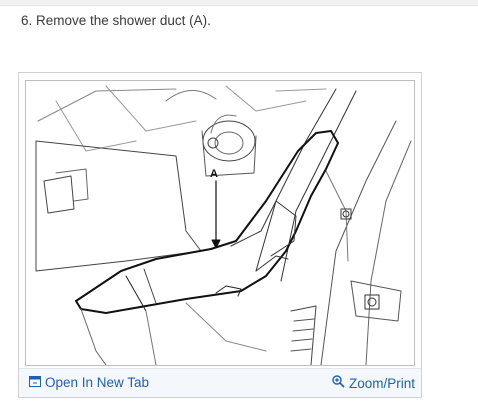  I want to click on callout-label-a: A, so click(214, 174).